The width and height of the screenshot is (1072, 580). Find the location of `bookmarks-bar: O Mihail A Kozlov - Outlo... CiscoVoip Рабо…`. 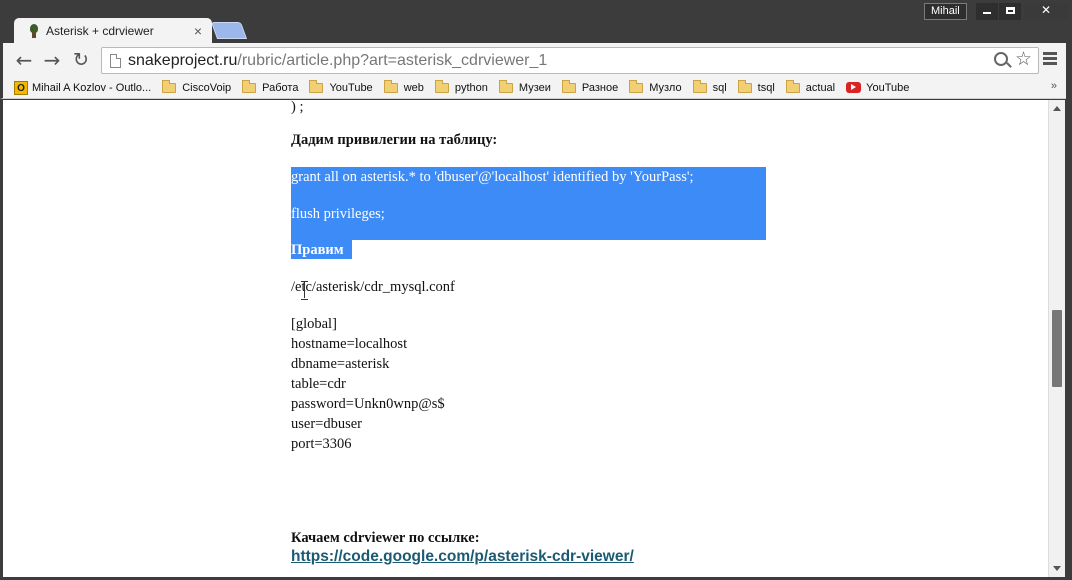

bookmarks-bar: O Mihail A Kozlov - Outlo... CiscoVoip Рабо… is located at coordinates (536, 88).